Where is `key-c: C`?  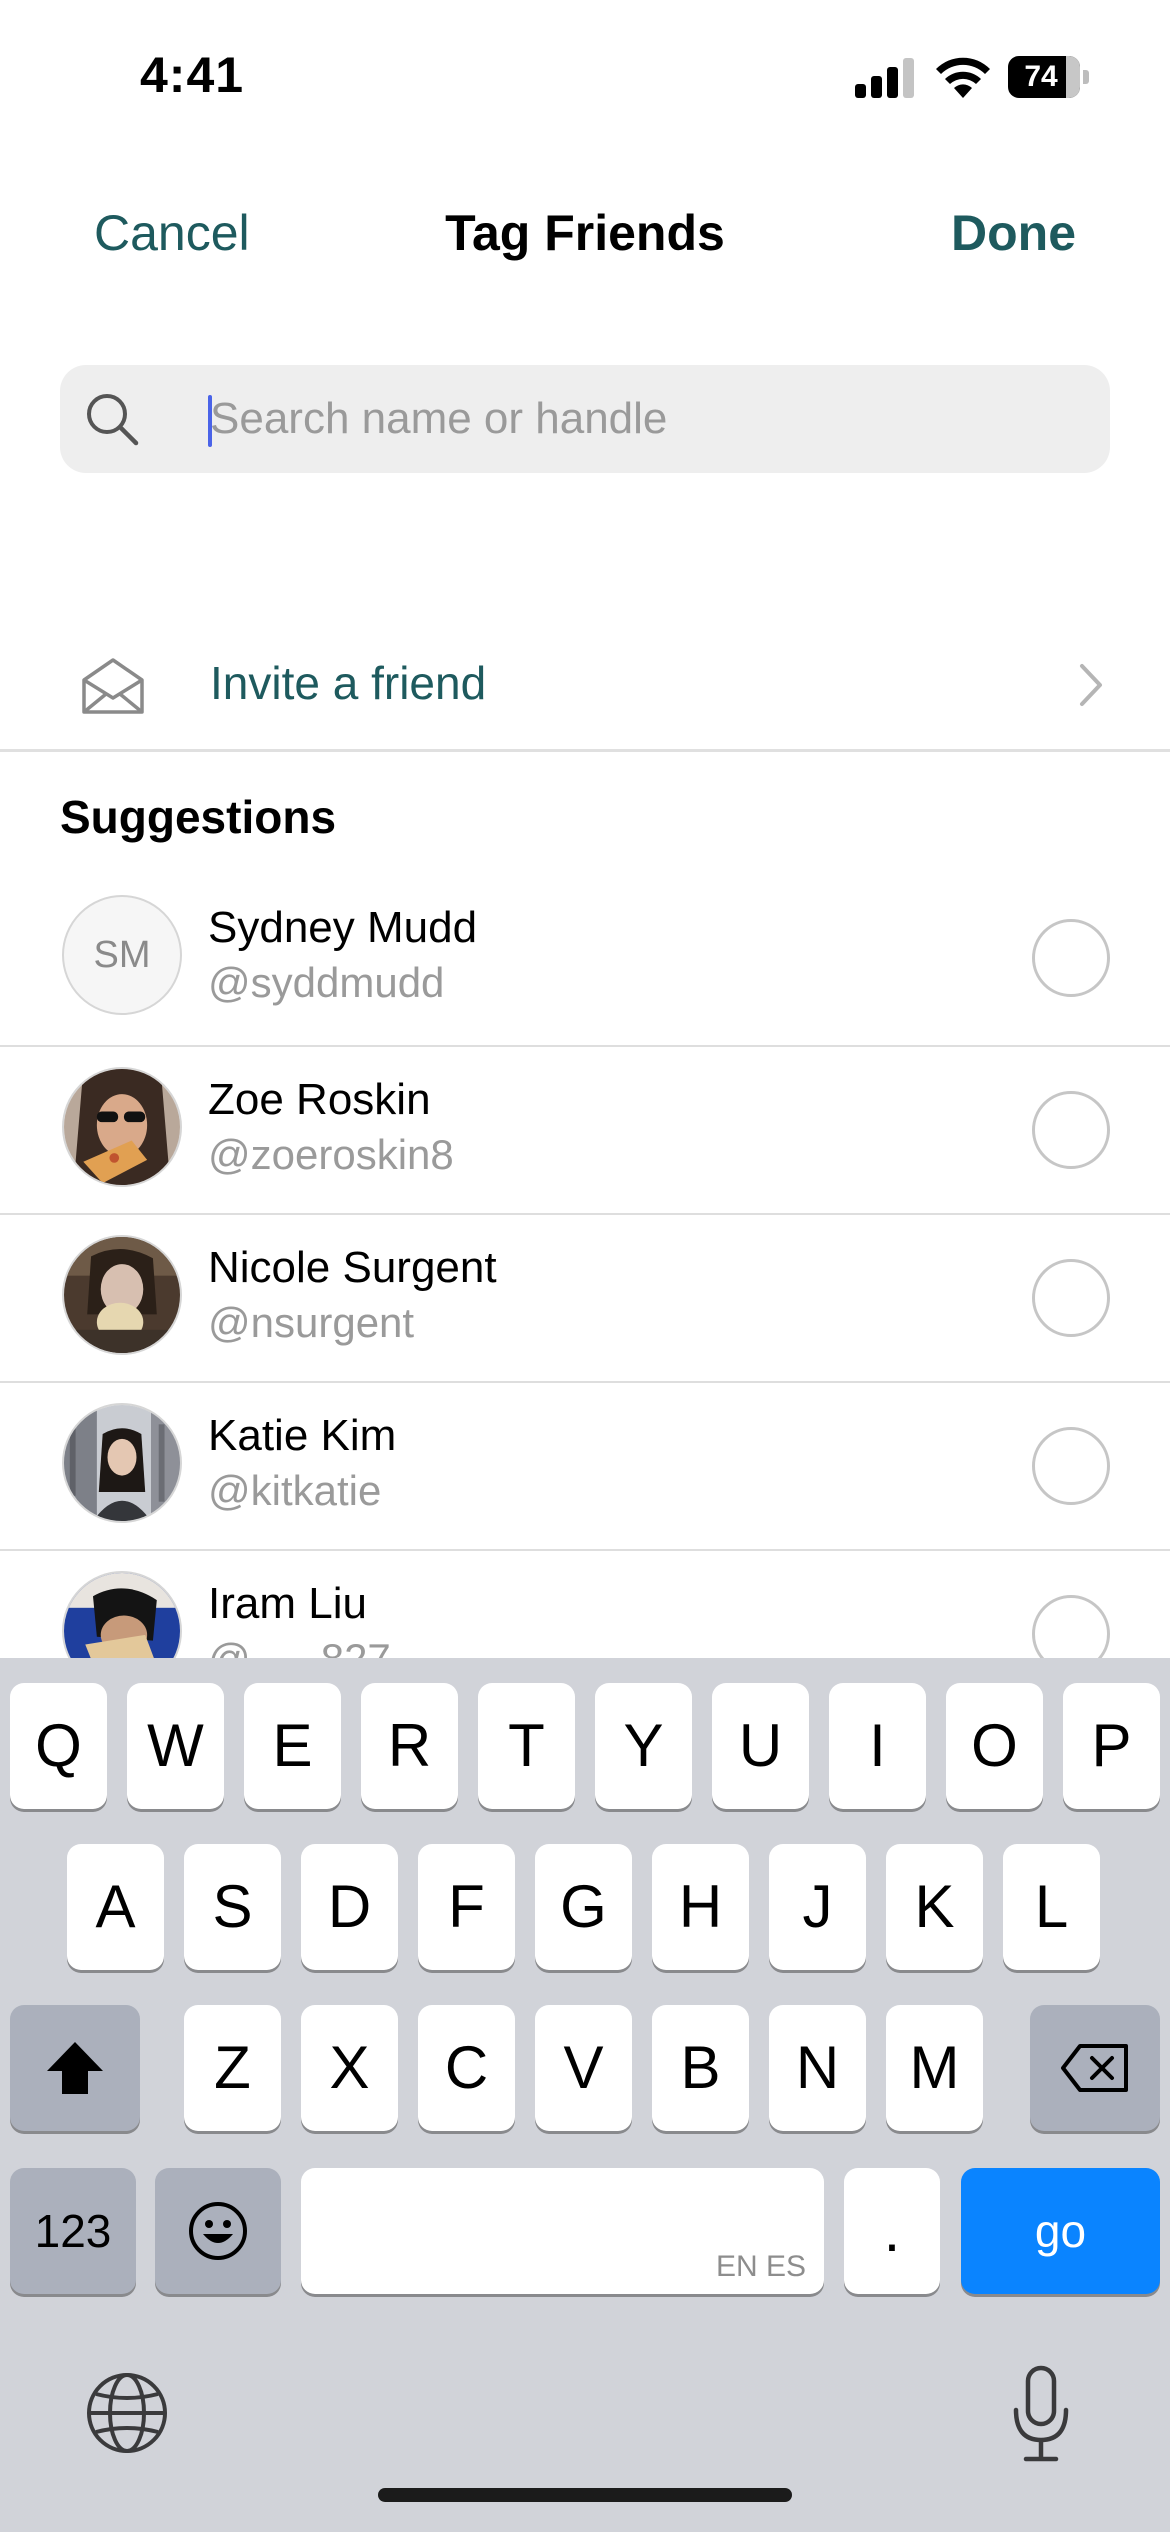 key-c: C is located at coordinates (466, 2068).